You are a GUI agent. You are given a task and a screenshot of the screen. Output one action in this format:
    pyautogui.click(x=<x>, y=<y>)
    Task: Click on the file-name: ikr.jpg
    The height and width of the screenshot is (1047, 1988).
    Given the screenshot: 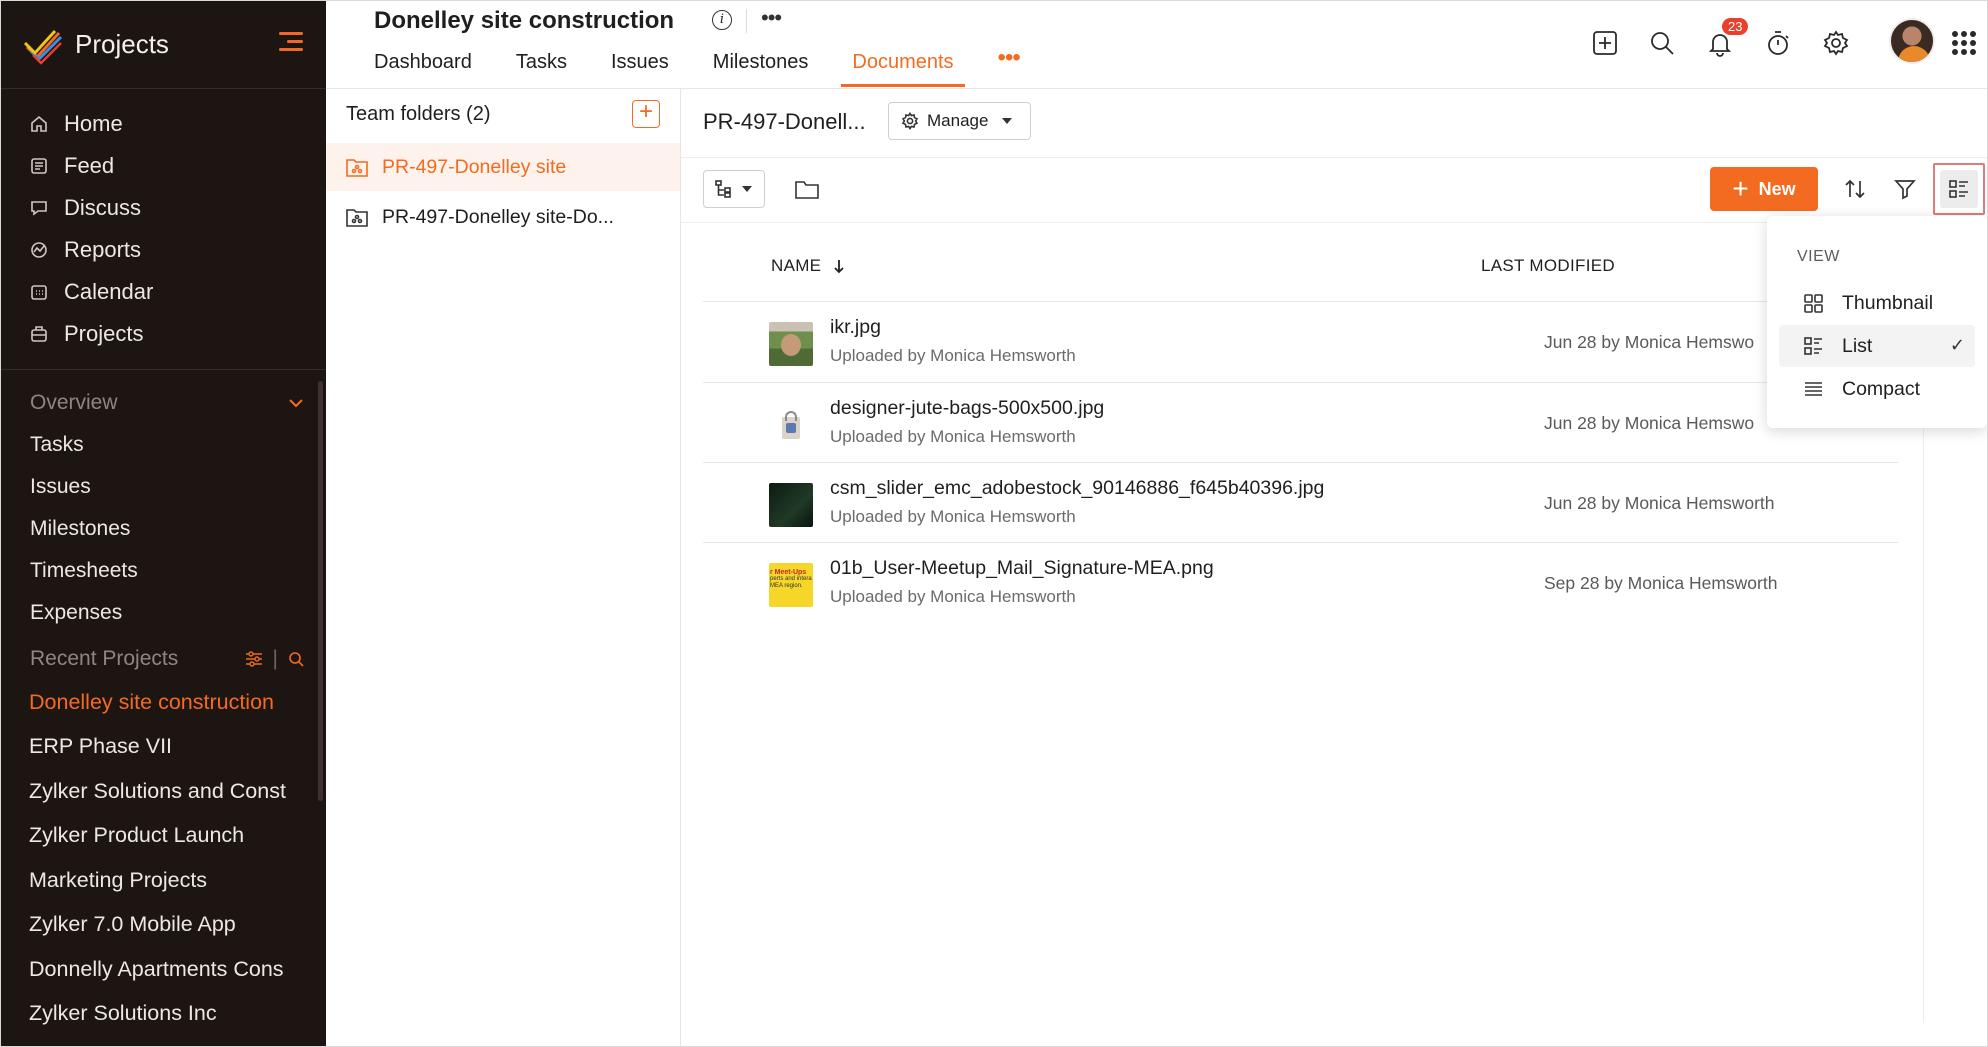 What is the action you would take?
    pyautogui.click(x=855, y=327)
    